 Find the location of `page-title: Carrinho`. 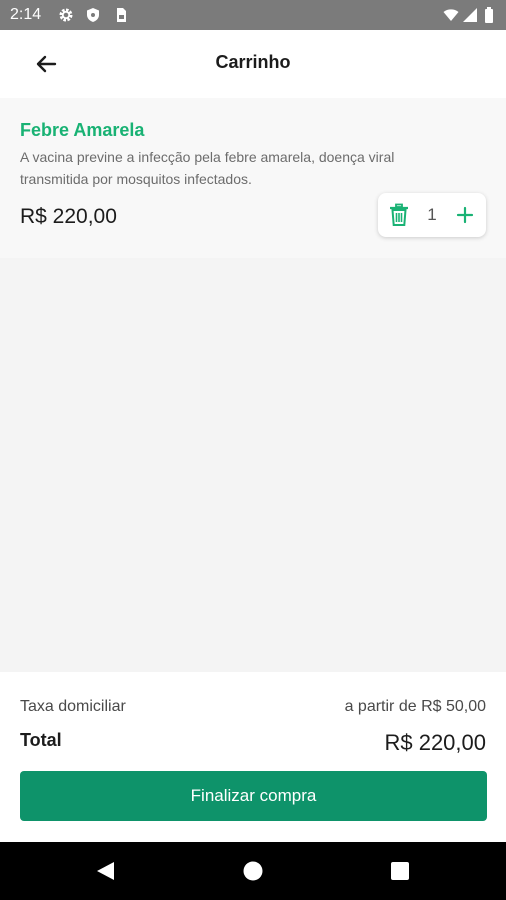

page-title: Carrinho is located at coordinates (253, 62).